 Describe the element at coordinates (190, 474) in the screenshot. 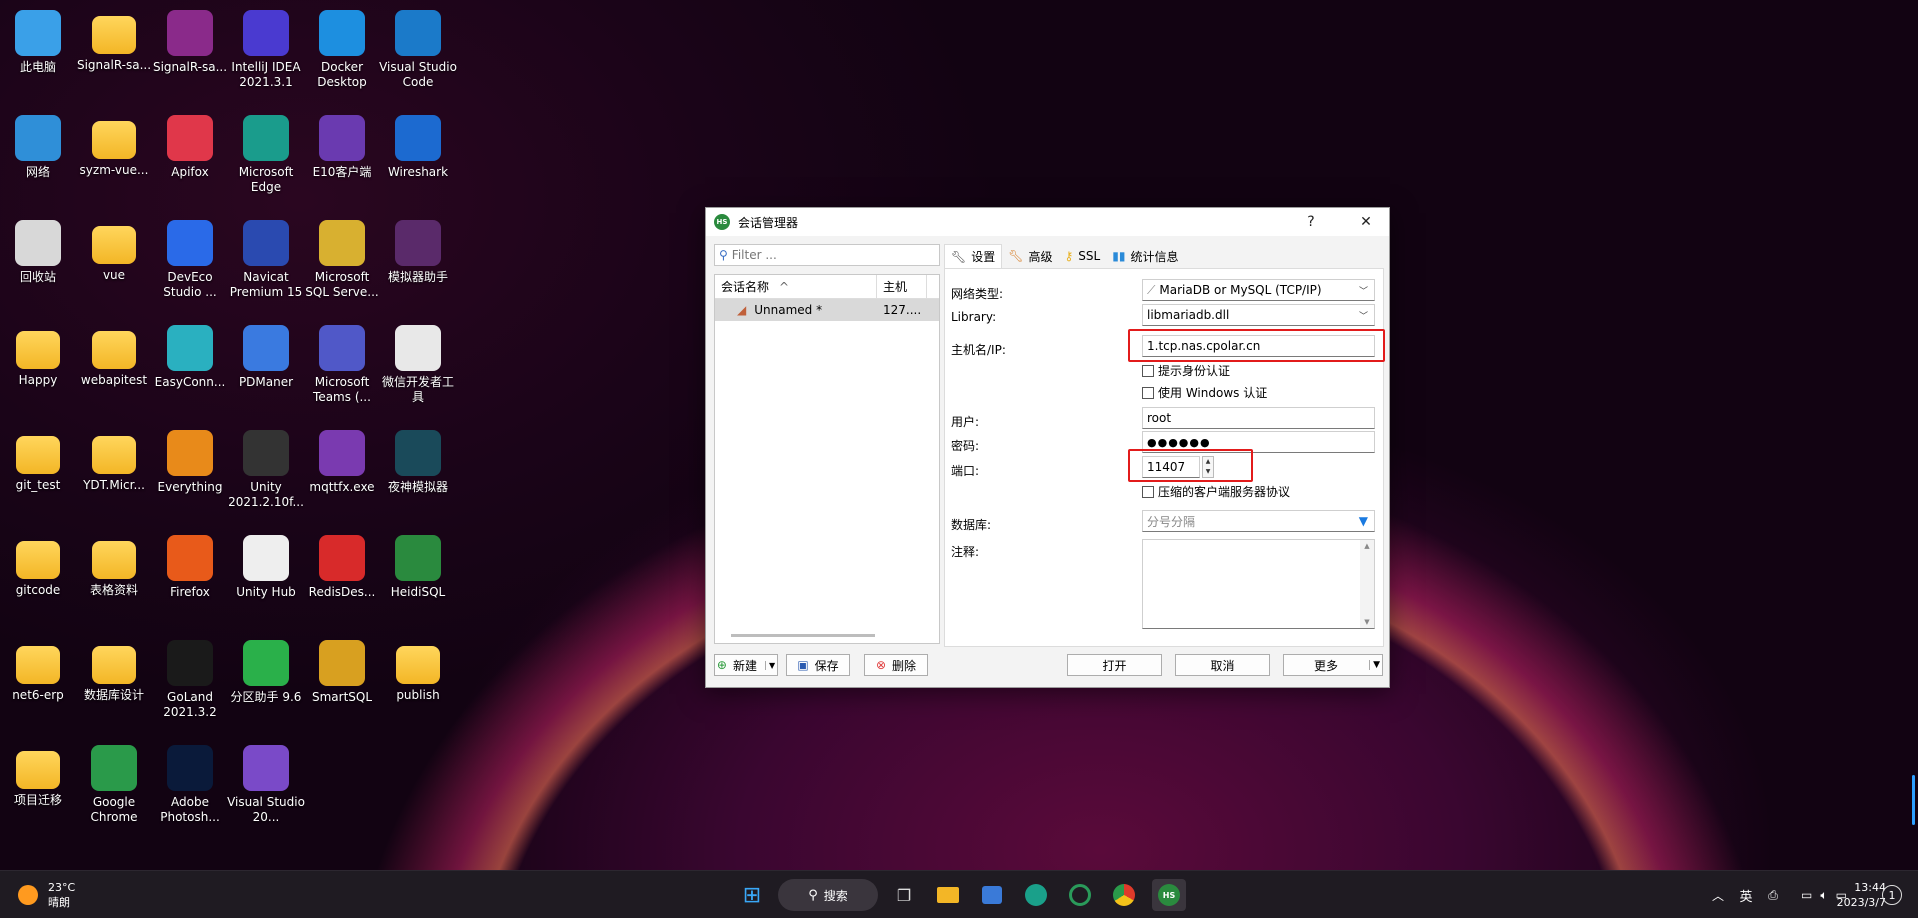

I see `desktop-shortcut: Everything` at that location.